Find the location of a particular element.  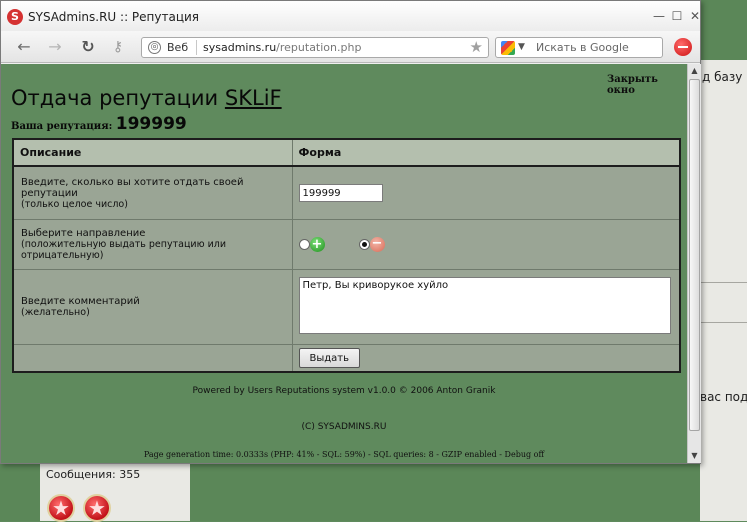

background-strip is located at coordinates (20, 490).